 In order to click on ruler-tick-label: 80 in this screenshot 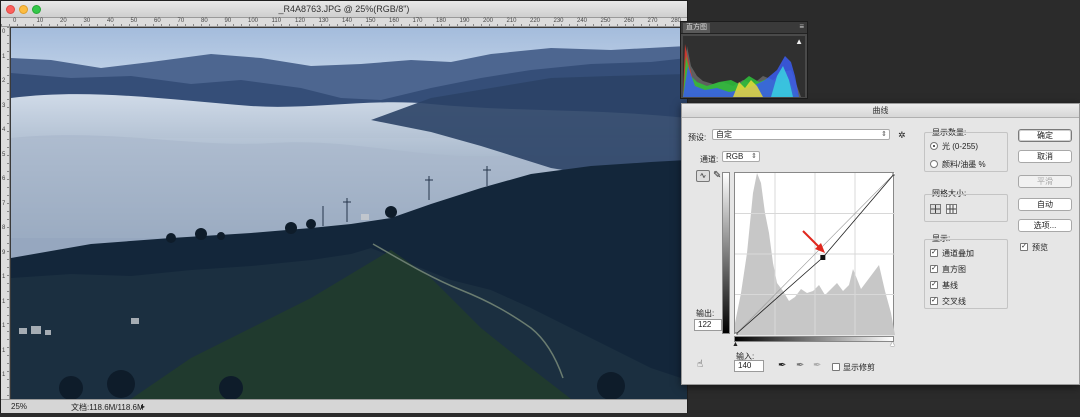, I will do `click(204, 21)`.